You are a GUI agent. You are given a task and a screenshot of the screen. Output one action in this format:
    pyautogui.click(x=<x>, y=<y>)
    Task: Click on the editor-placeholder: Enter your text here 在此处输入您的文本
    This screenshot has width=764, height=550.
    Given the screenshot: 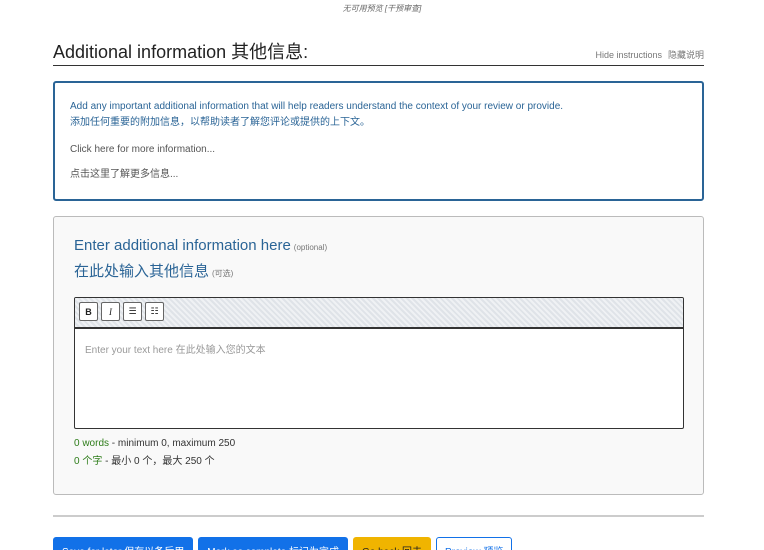 What is the action you would take?
    pyautogui.click(x=175, y=350)
    